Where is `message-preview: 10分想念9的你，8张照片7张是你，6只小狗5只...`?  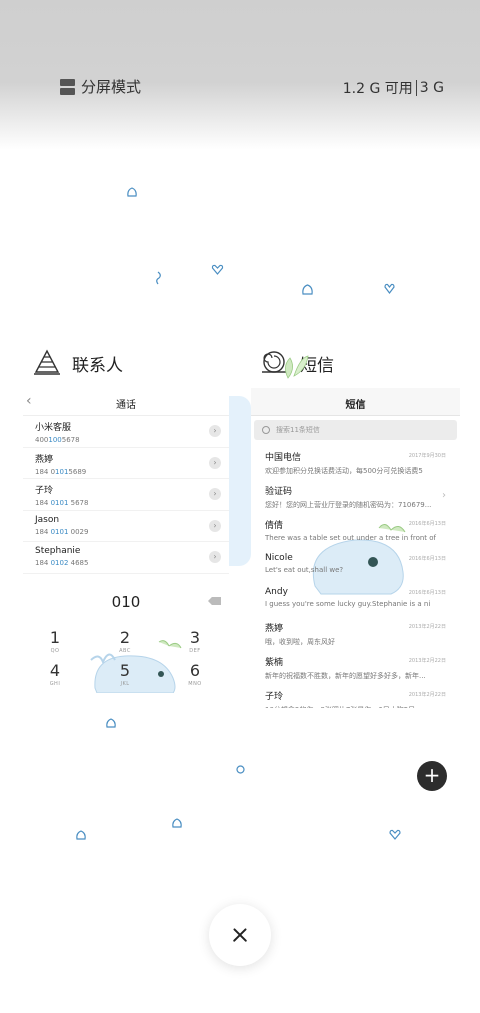 message-preview: 10分想念9的你，8张照片7张是你，6只小狗5只... is located at coordinates (357, 706).